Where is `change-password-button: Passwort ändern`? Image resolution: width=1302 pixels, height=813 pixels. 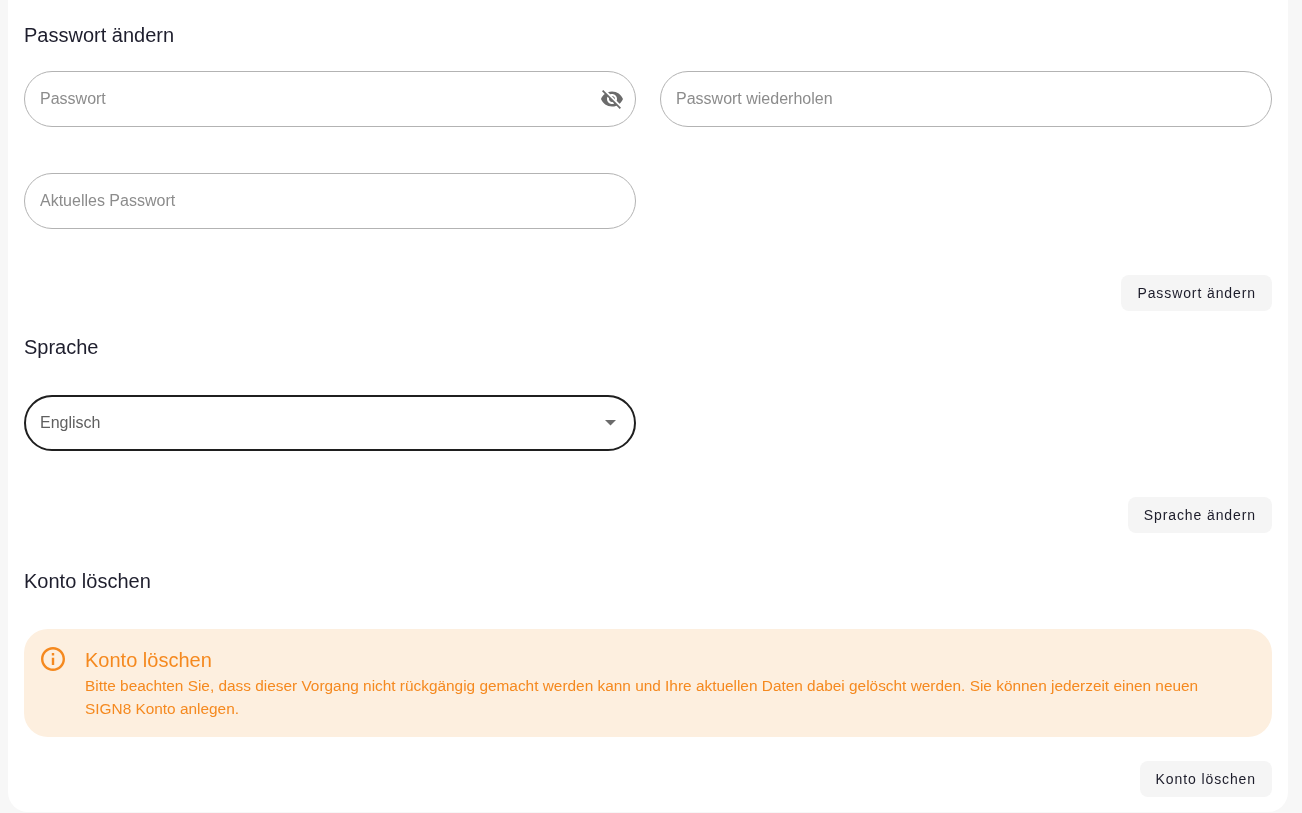
change-password-button: Passwort ändern is located at coordinates (1196, 293).